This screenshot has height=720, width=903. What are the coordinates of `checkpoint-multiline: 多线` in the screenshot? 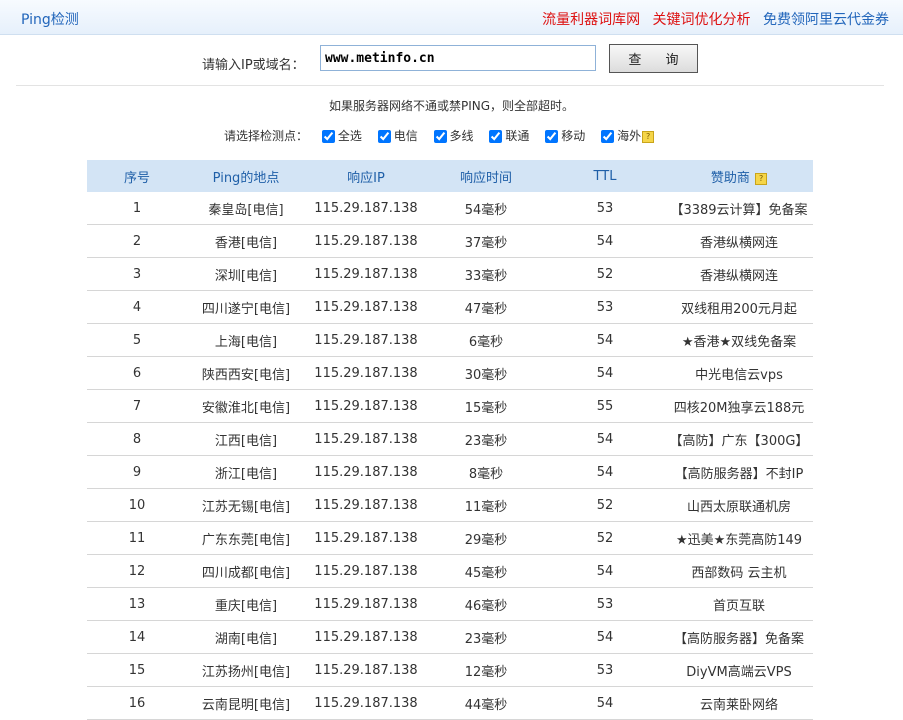 It's located at (453, 135).